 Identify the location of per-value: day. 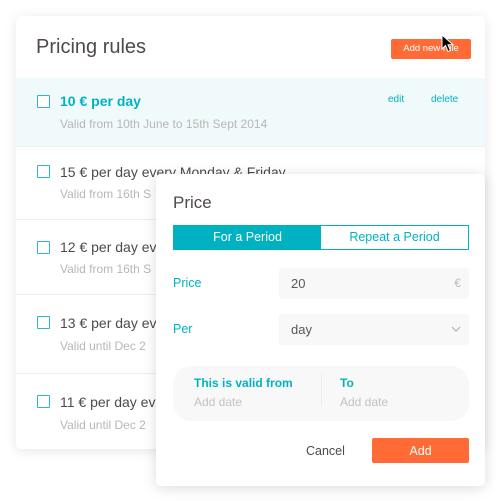
(301, 329).